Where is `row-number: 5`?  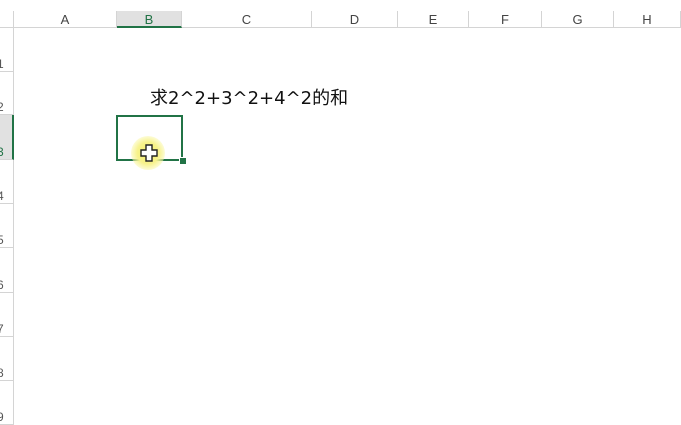
row-number: 5 is located at coordinates (2, 240).